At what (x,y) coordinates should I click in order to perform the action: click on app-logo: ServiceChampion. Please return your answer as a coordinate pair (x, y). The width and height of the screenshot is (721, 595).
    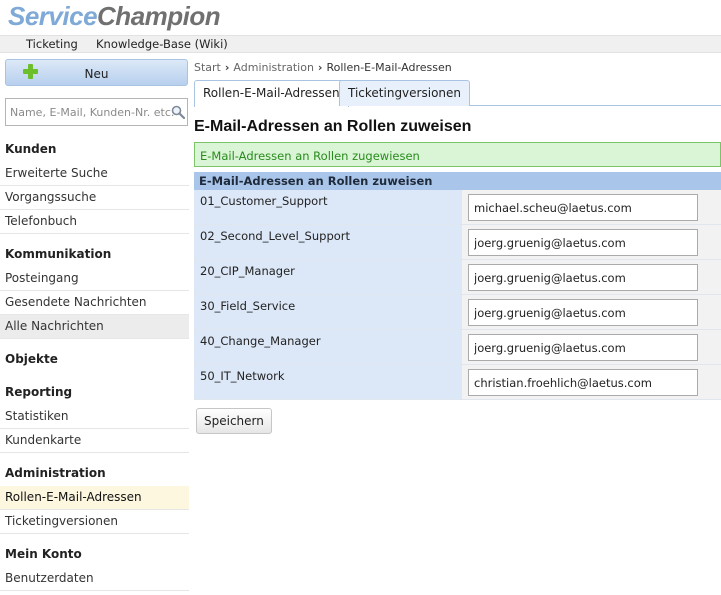
    Looking at the image, I should click on (114, 17).